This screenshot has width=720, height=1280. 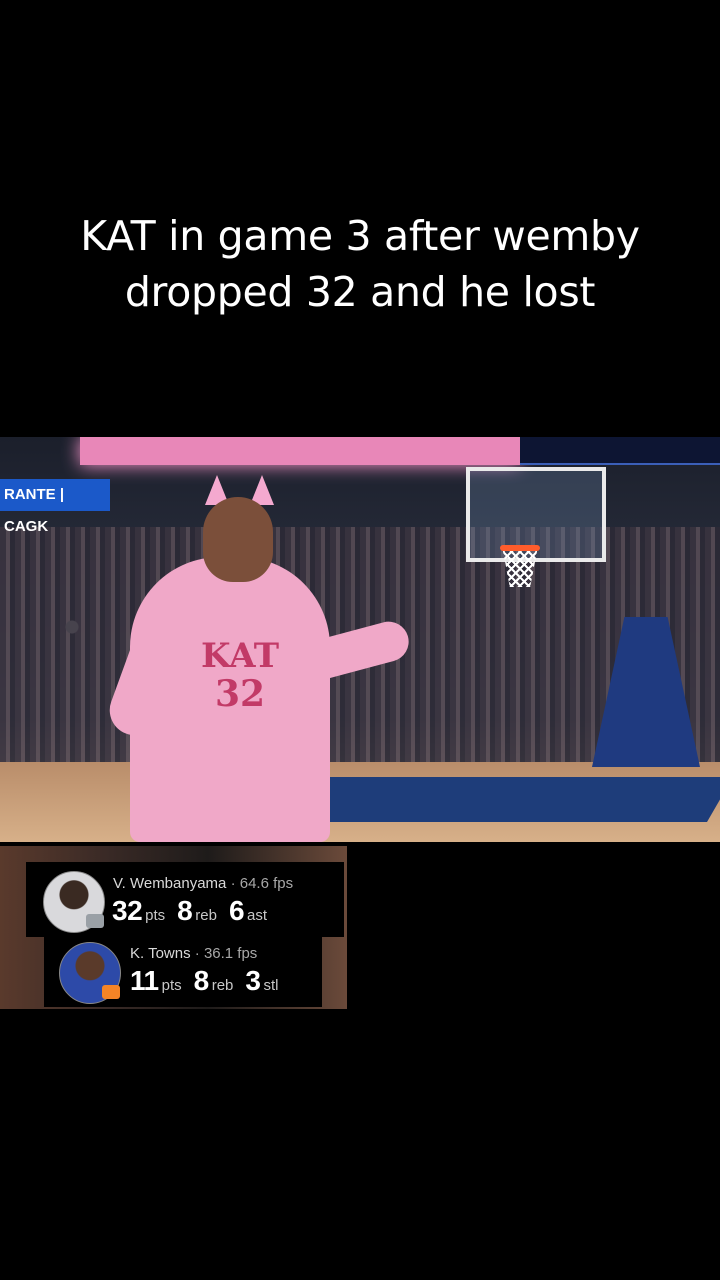 I want to click on player-stat-card: K. Towns · 36.1 fps 11 pts 8 reb 3 stl, so click(x=183, y=972).